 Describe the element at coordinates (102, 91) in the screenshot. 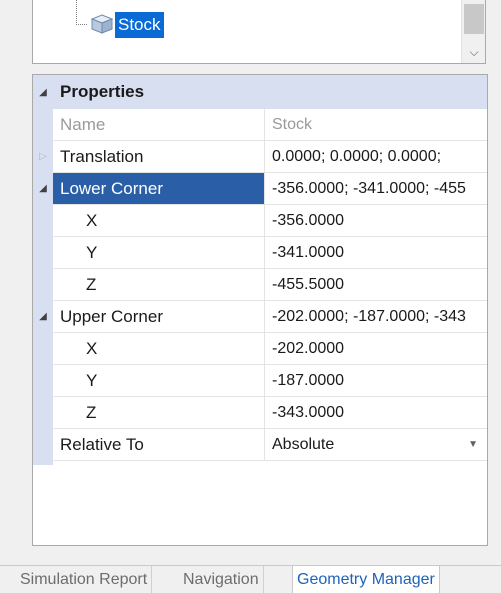

I see `category-label: Properties` at that location.